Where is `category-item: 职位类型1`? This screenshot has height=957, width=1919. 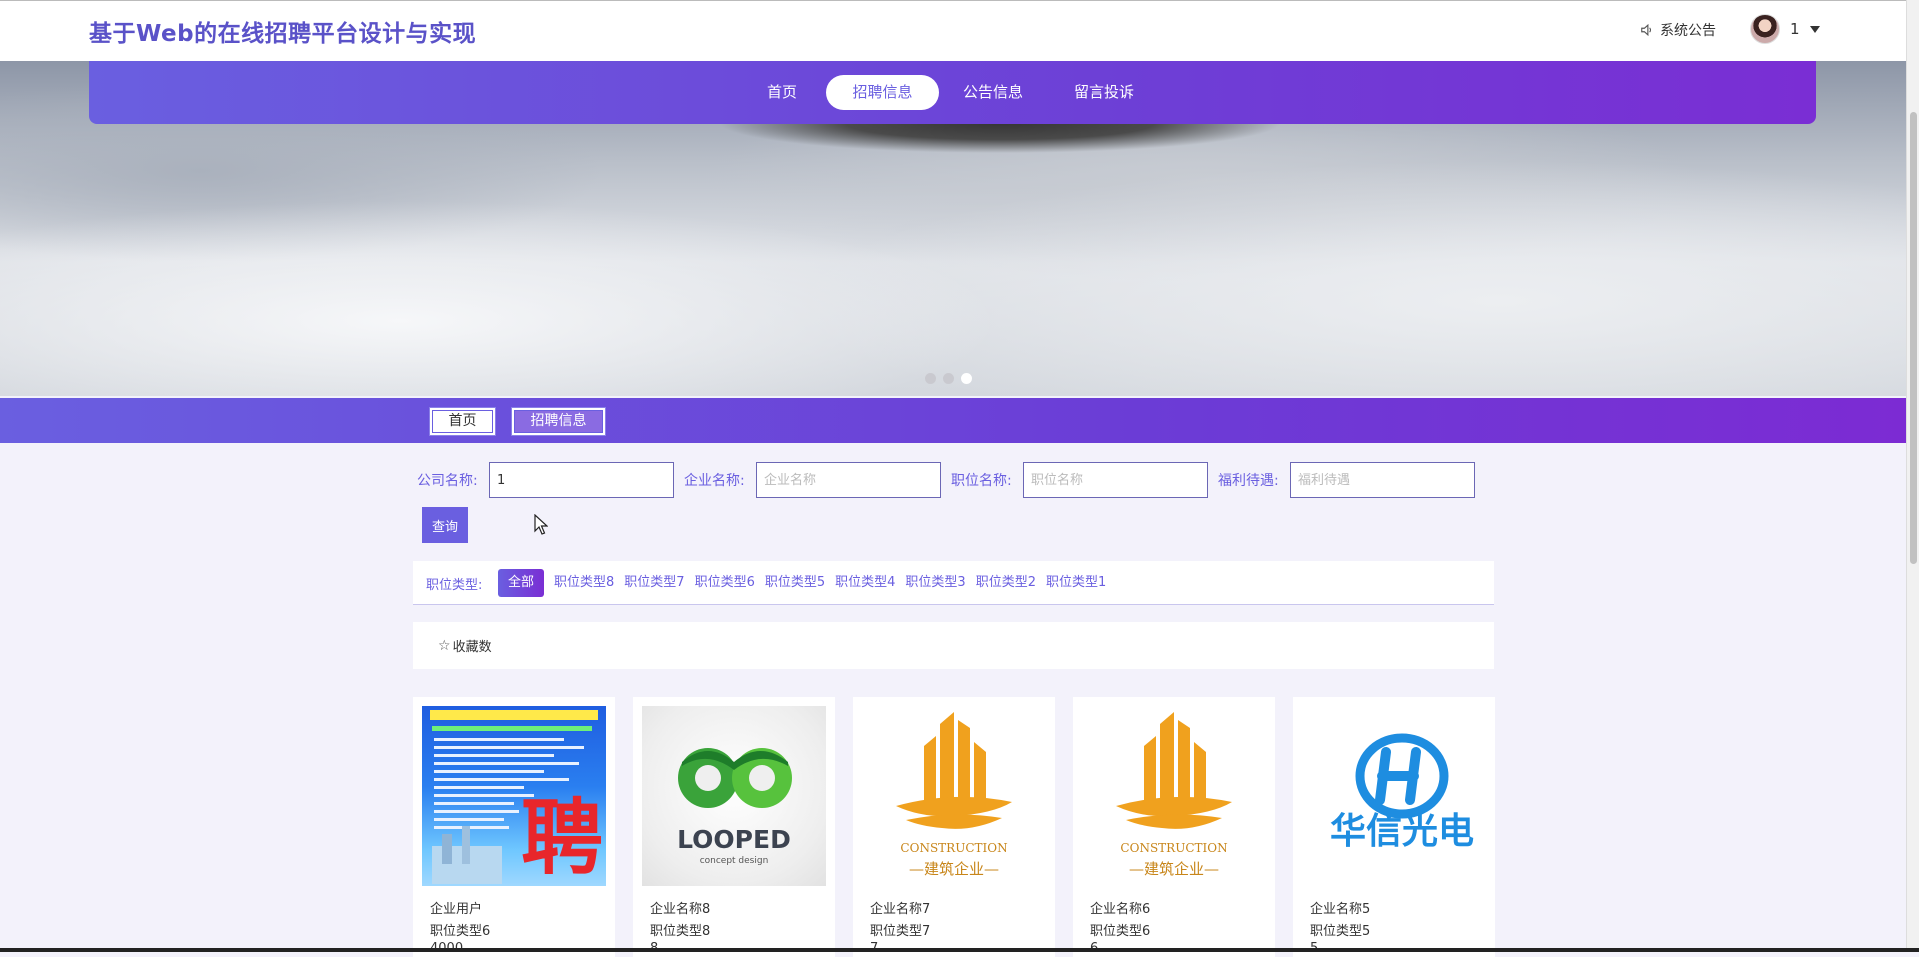 category-item: 职位类型1 is located at coordinates (1076, 583).